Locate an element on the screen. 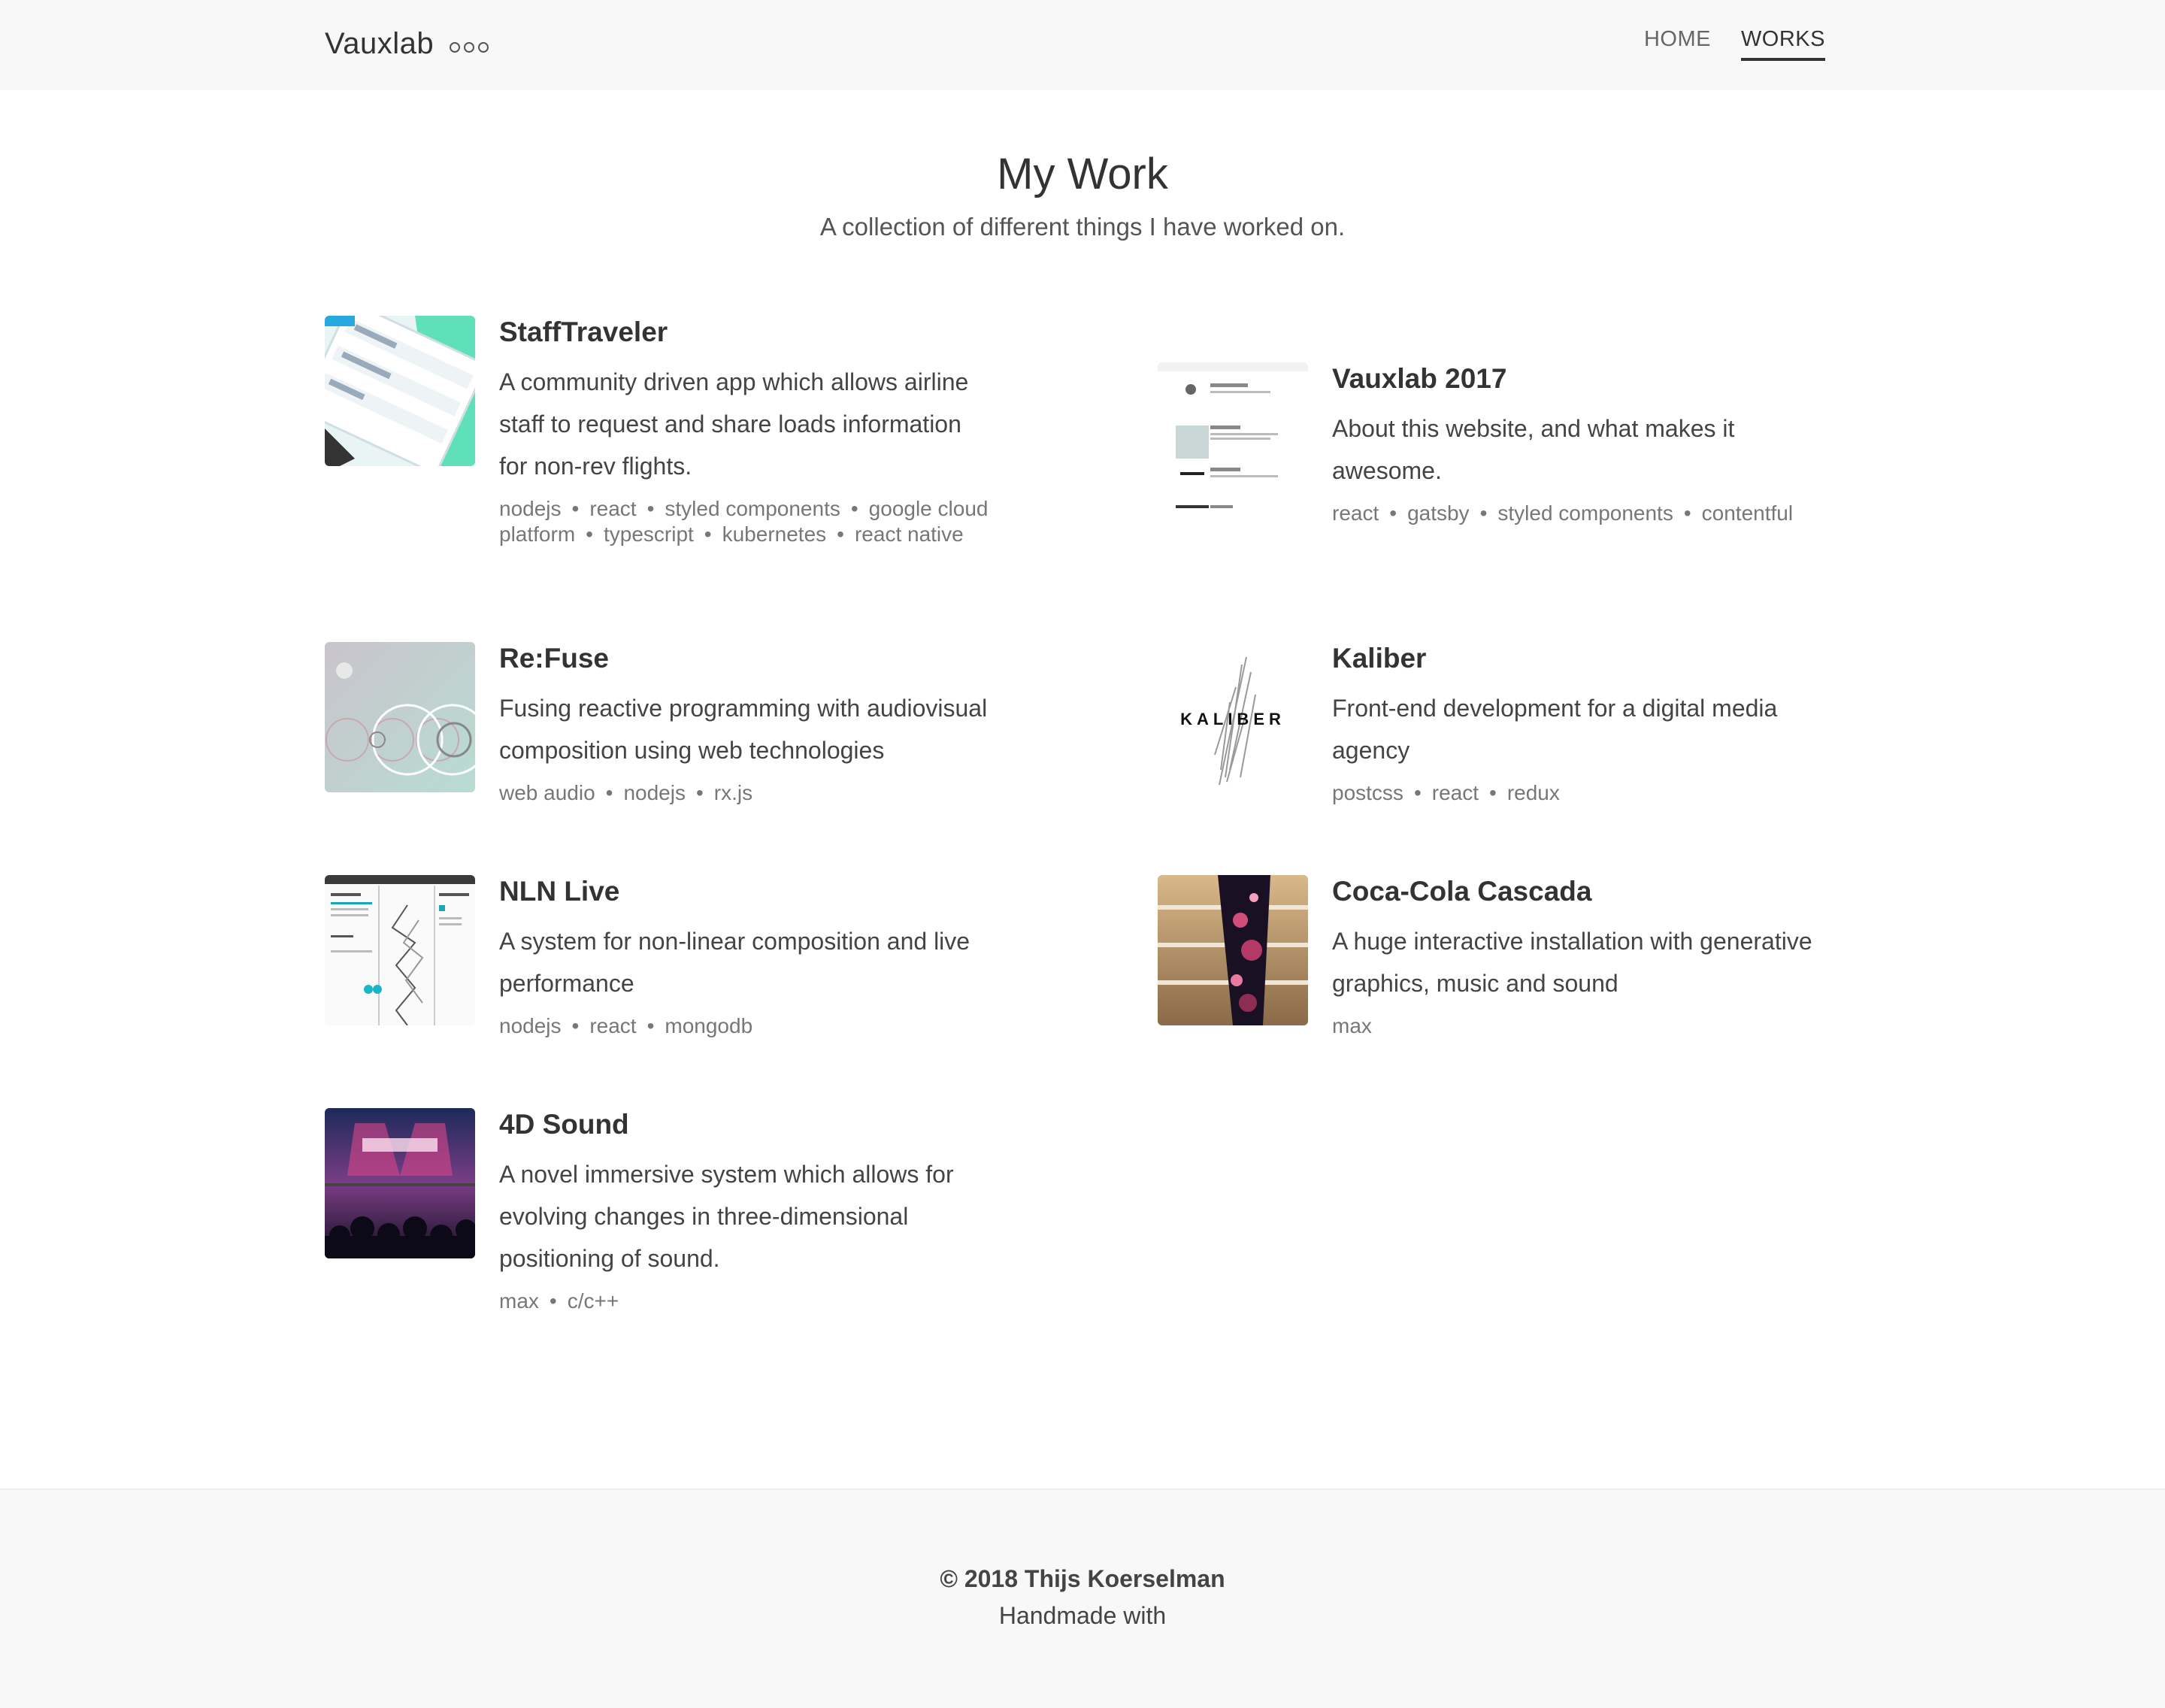  work-tags: postcss • react • redux is located at coordinates (1587, 793).